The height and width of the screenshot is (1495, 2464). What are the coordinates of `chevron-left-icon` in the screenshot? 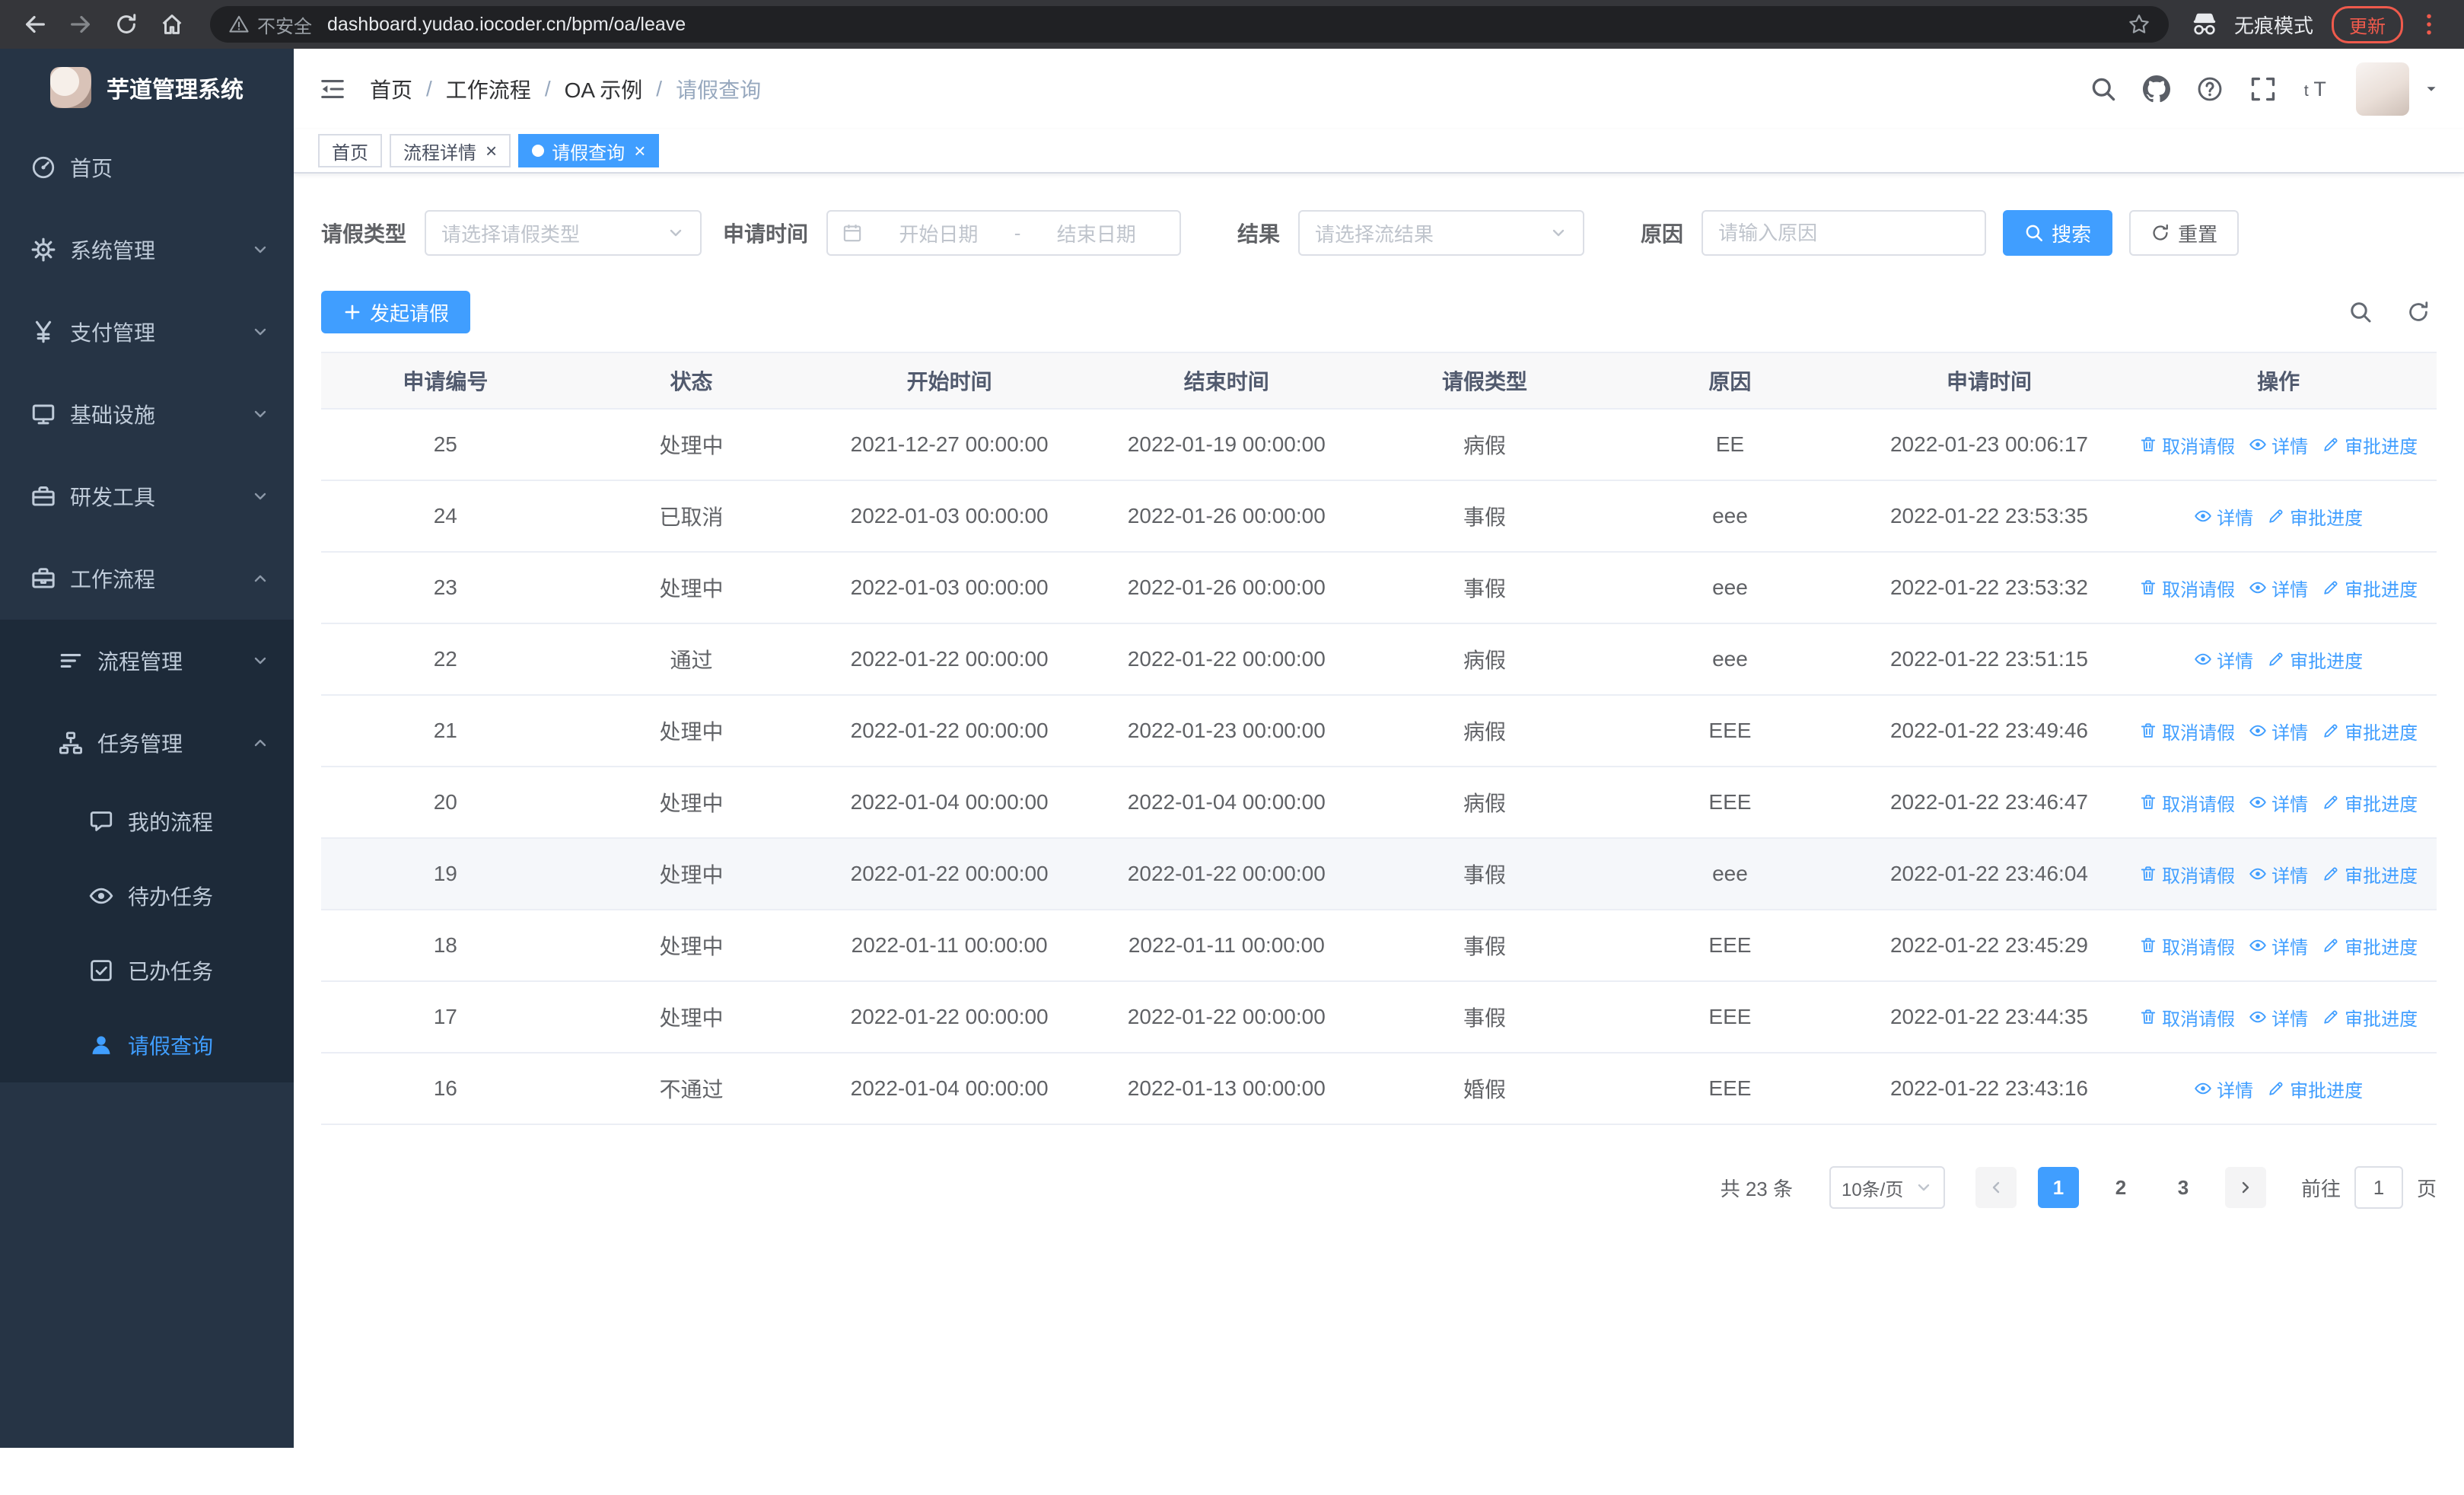 It's located at (1996, 1187).